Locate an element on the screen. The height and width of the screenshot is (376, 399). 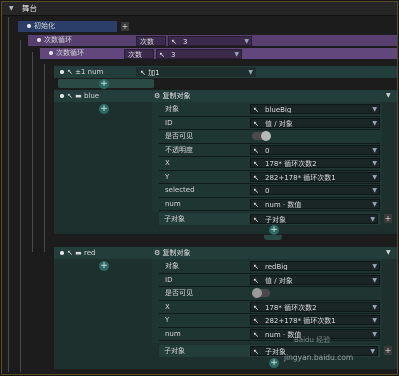
collapse-arrow-icon: ▼ is located at coordinates (11, 8).